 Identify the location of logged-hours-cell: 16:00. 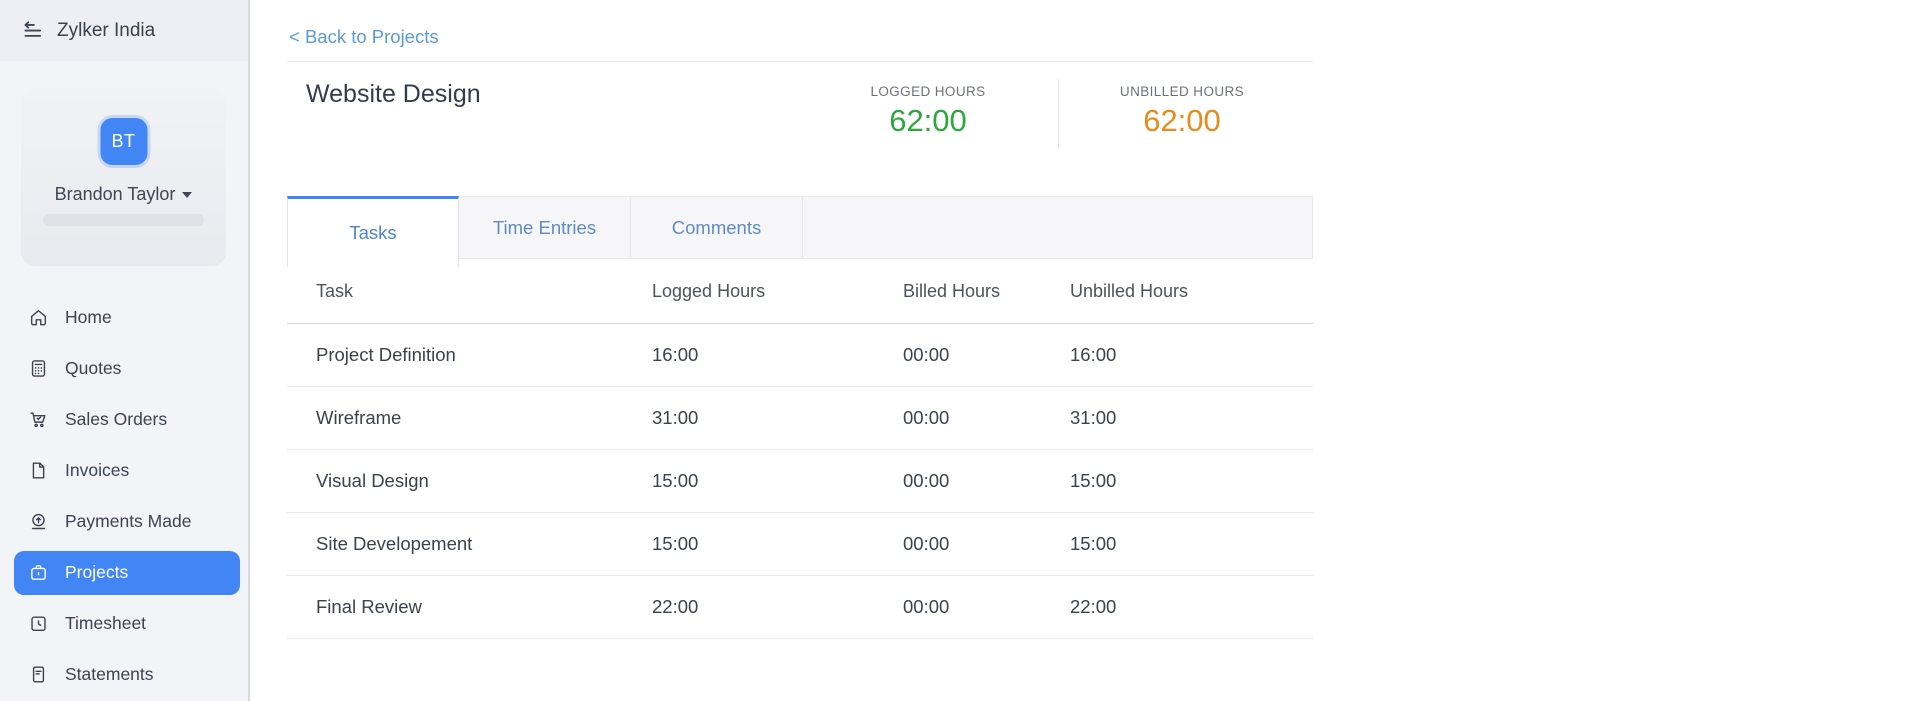
(675, 354).